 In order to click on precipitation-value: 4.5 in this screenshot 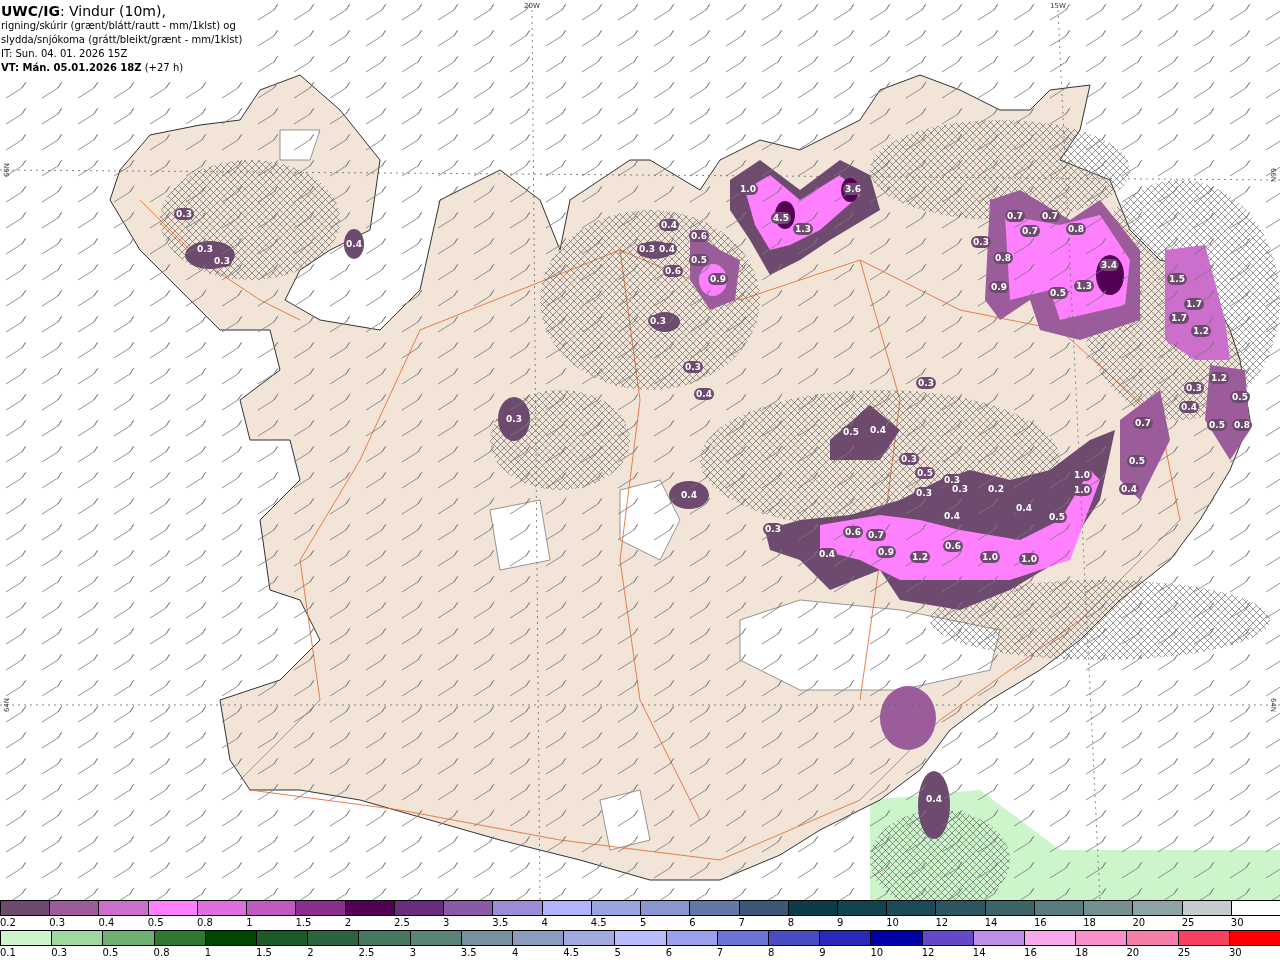, I will do `click(781, 218)`.